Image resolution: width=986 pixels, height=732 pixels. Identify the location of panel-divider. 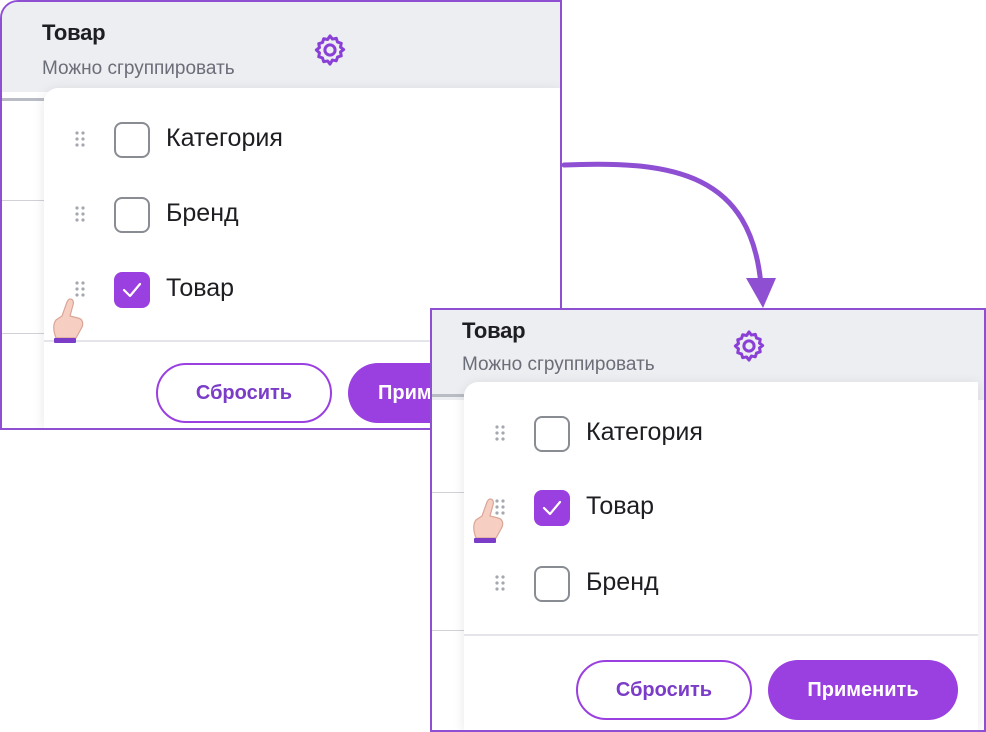
(721, 635).